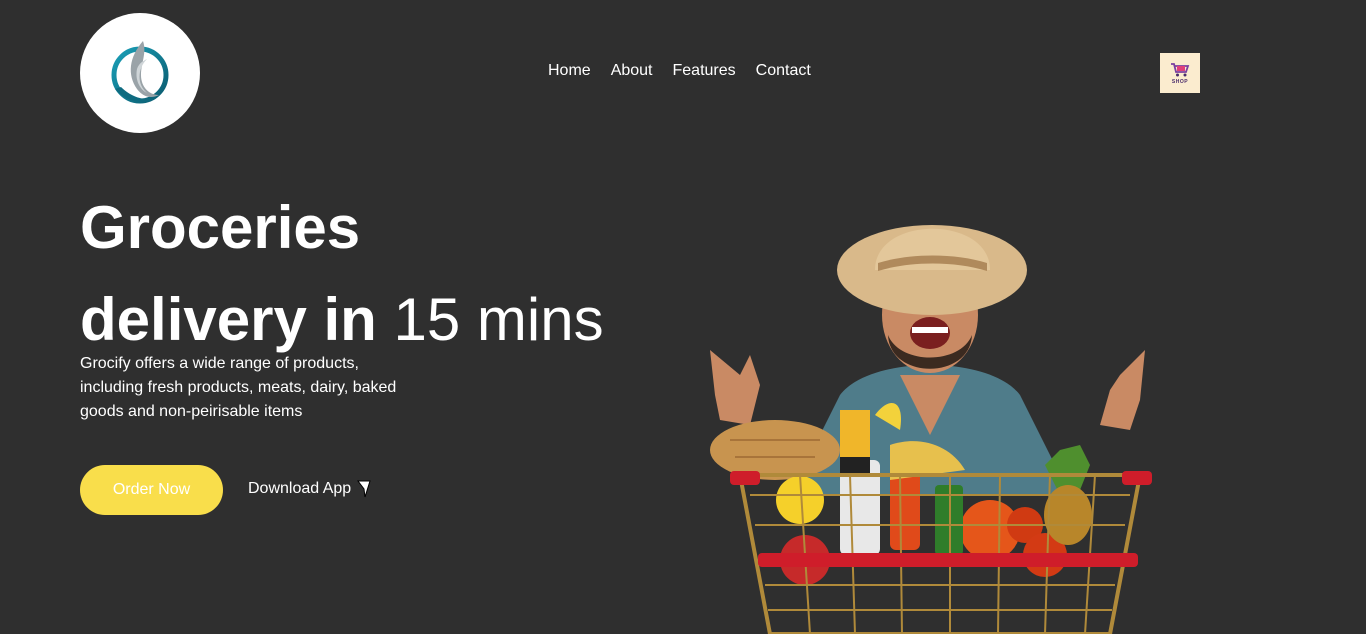 This screenshot has width=1366, height=634. Describe the element at coordinates (632, 71) in the screenshot. I see `nav-about: About` at that location.